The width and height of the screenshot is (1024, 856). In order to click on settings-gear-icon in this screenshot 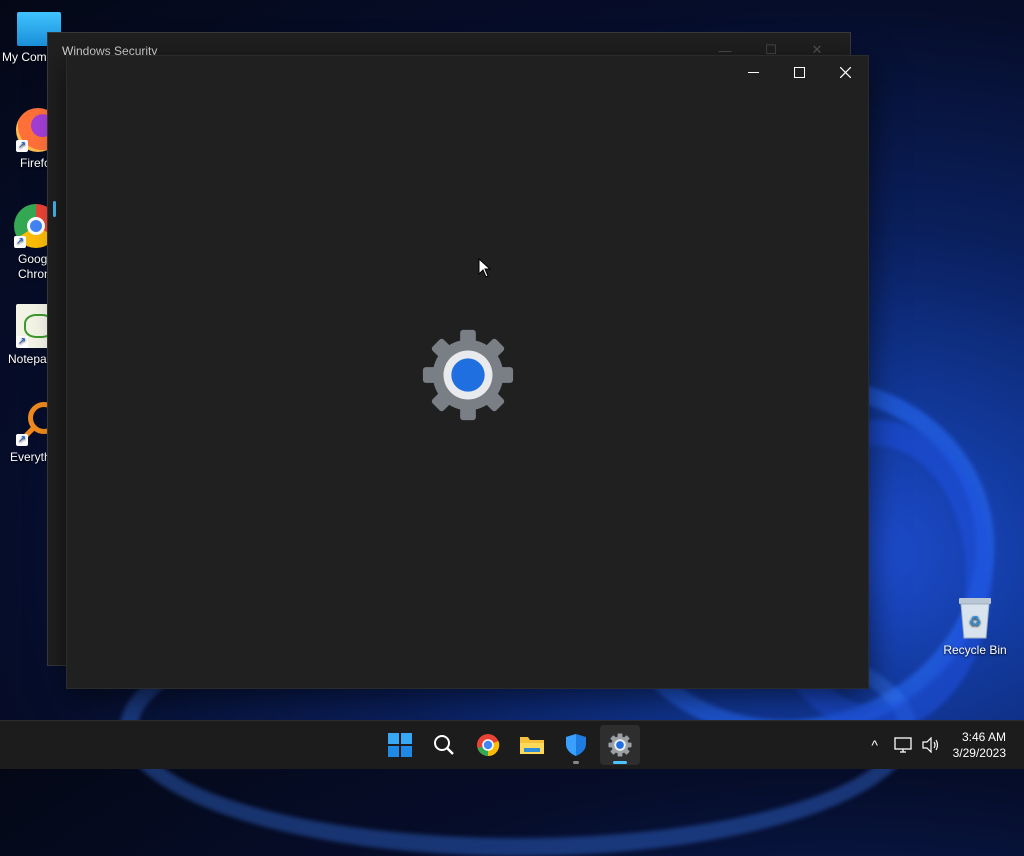, I will do `click(468, 375)`.